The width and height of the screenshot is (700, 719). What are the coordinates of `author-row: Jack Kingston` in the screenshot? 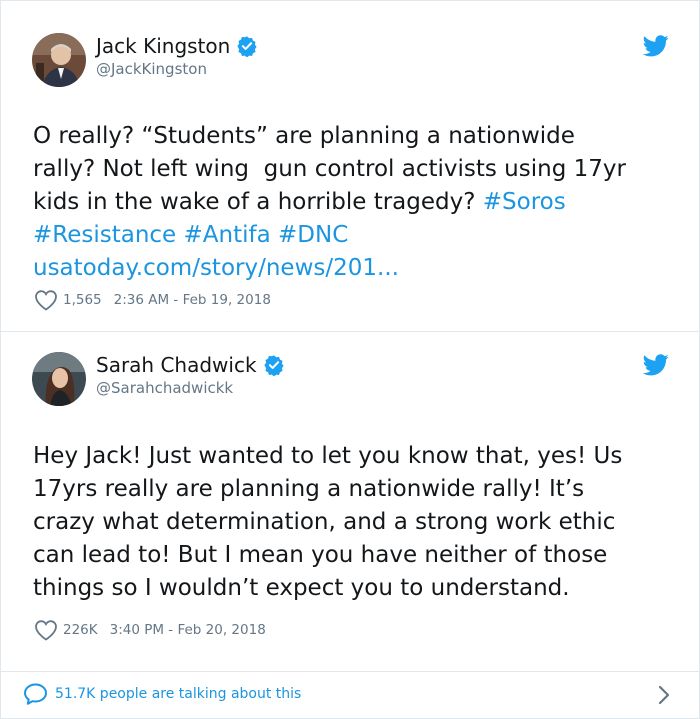 It's located at (177, 46).